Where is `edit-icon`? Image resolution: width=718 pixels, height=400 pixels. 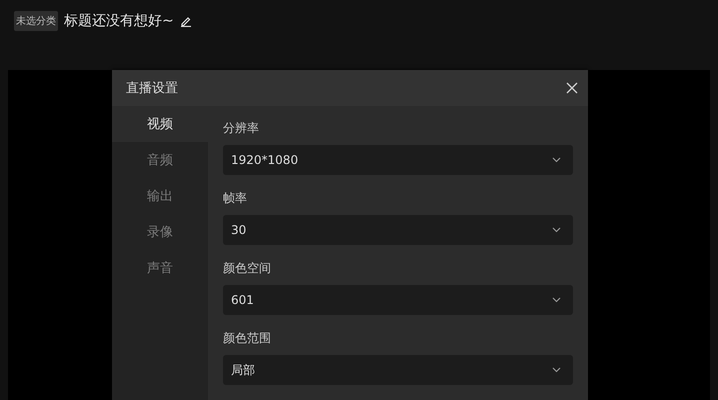
edit-icon is located at coordinates (186, 21).